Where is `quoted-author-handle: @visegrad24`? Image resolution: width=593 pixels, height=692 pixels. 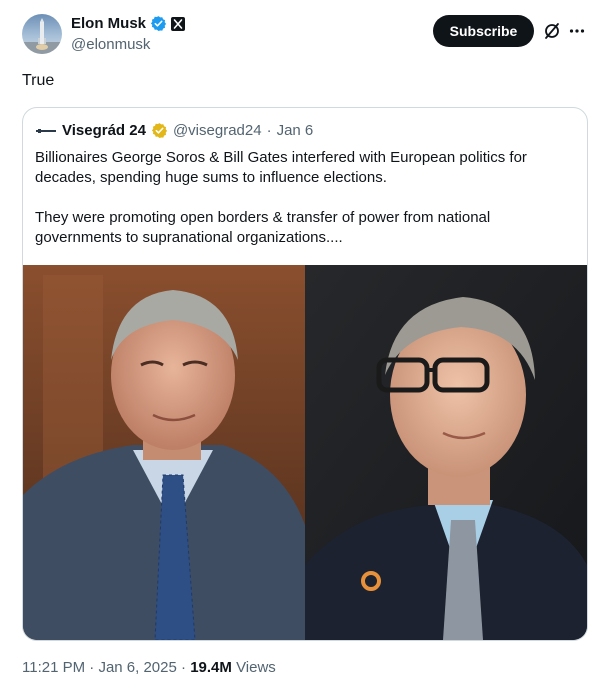
quoted-author-handle: @visegrad24 is located at coordinates (217, 130).